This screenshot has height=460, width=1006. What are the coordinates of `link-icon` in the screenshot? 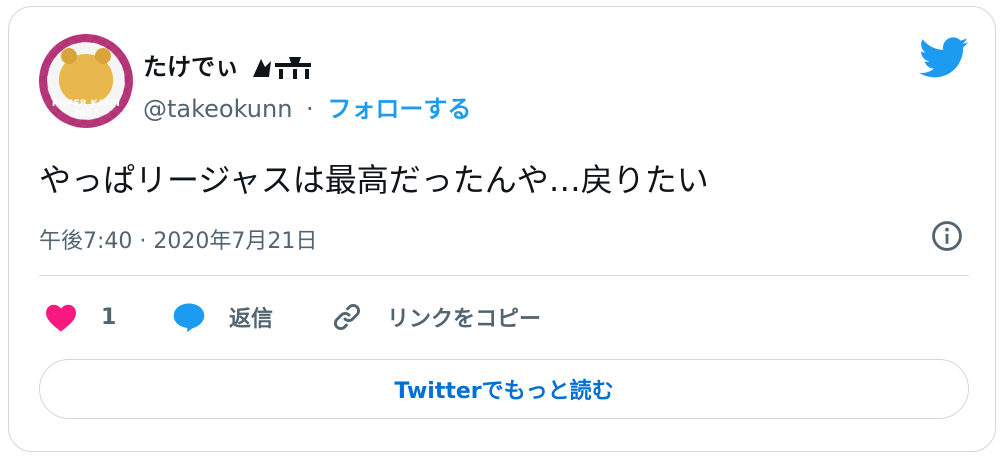 It's located at (347, 317).